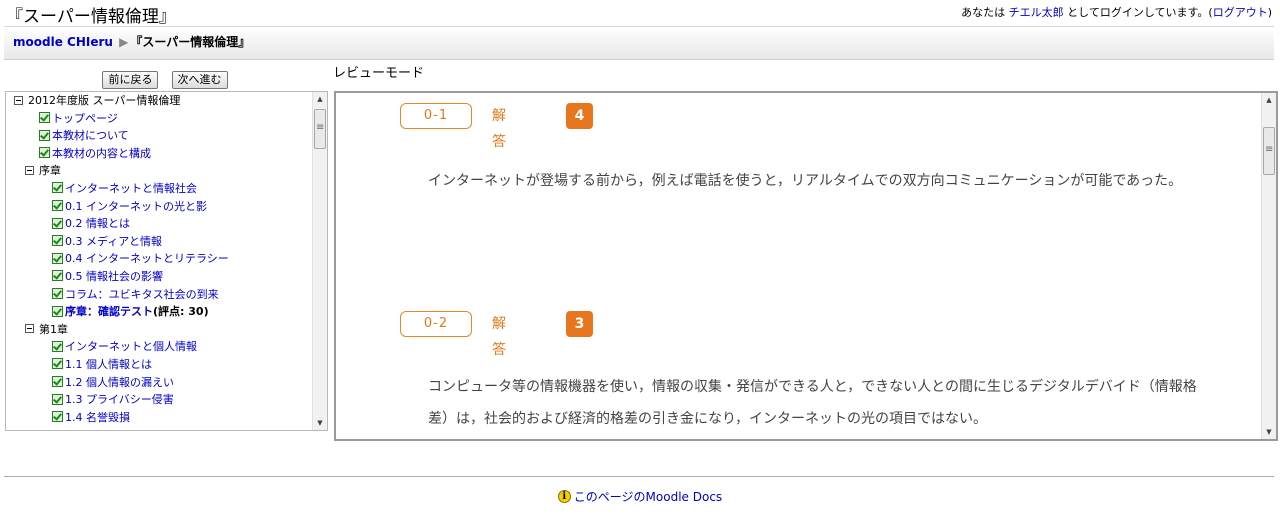  Describe the element at coordinates (165, 78) in the screenshot. I see `toc-nav-buttons: 前に戻る 次へ進む` at that location.